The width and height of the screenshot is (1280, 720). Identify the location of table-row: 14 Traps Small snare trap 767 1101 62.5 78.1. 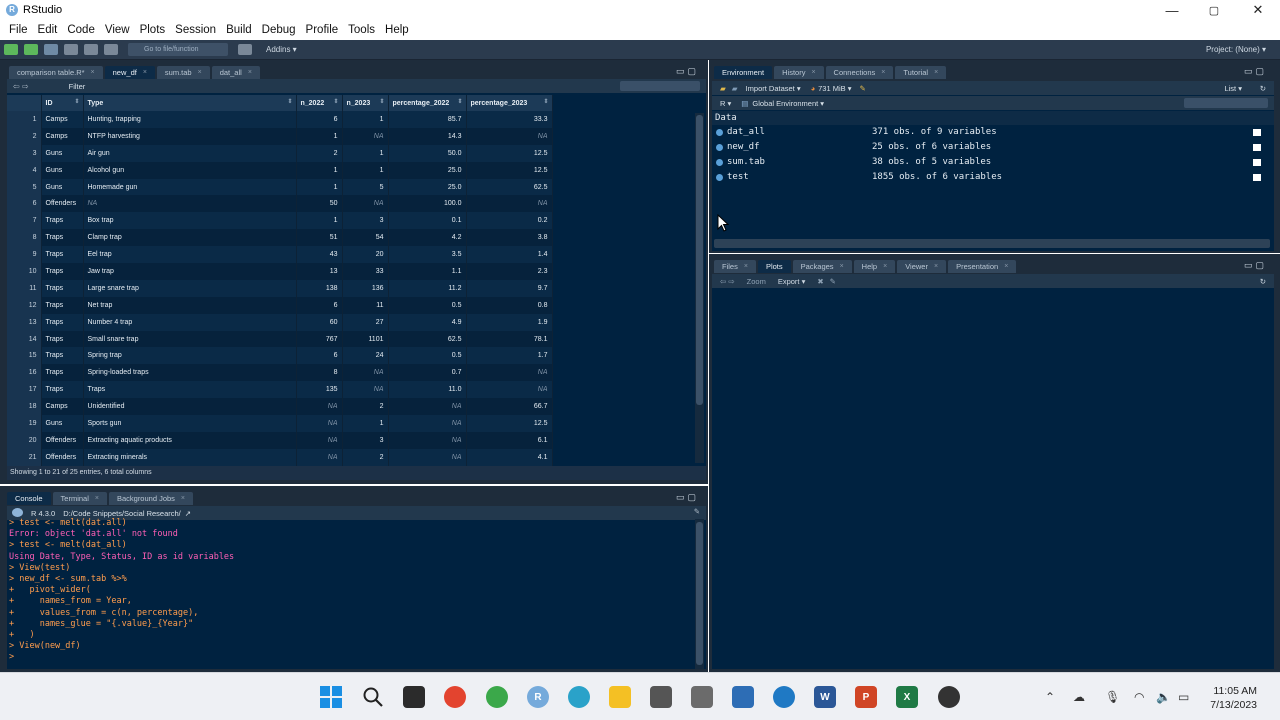
(280, 339).